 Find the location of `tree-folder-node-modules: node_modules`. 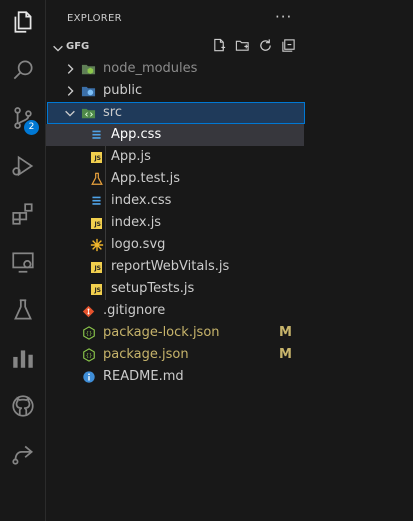

tree-folder-node-modules: node_modules is located at coordinates (229, 69).